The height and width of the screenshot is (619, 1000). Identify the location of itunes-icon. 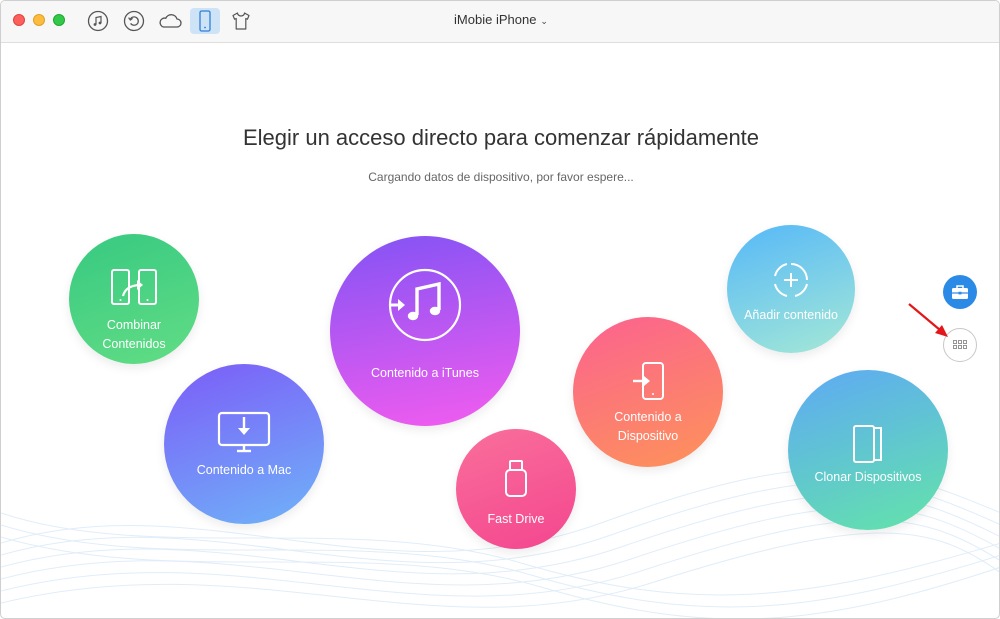
(425, 305).